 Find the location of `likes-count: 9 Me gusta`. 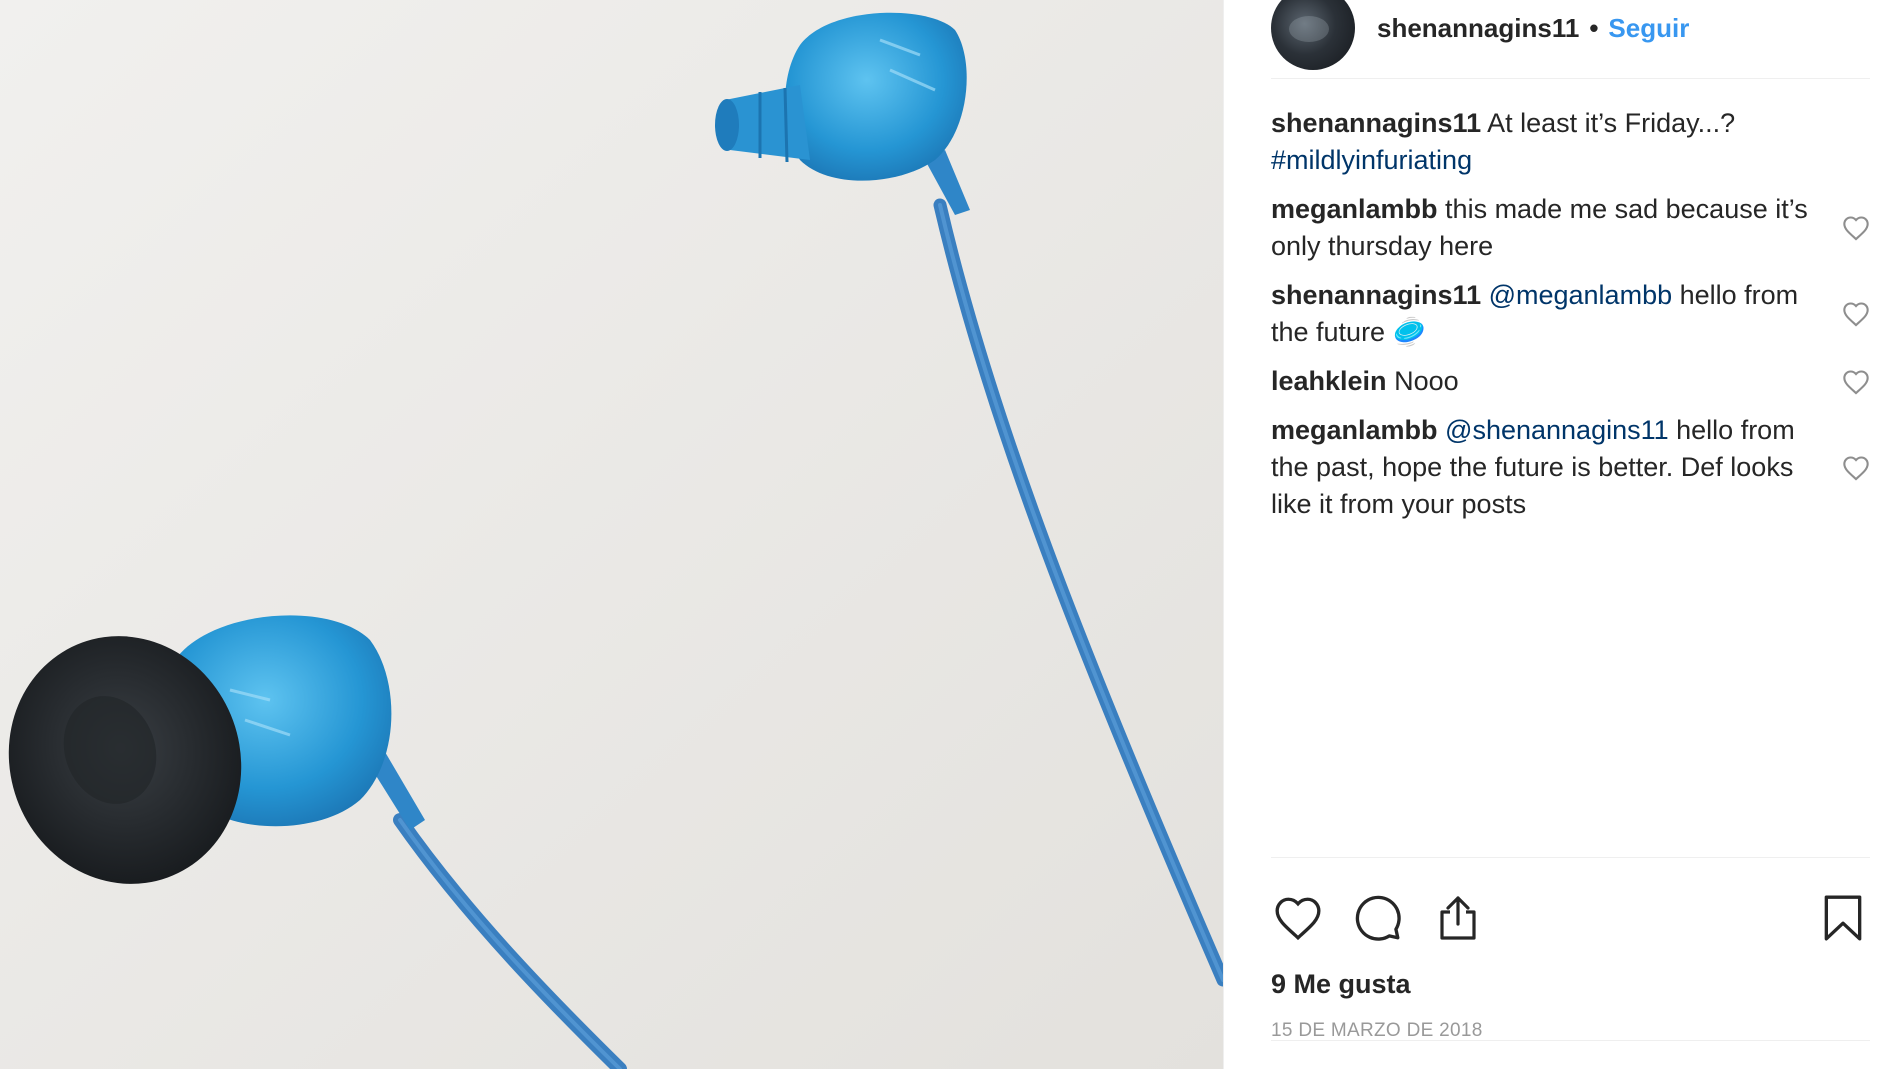

likes-count: 9 Me gusta is located at coordinates (1570, 984).